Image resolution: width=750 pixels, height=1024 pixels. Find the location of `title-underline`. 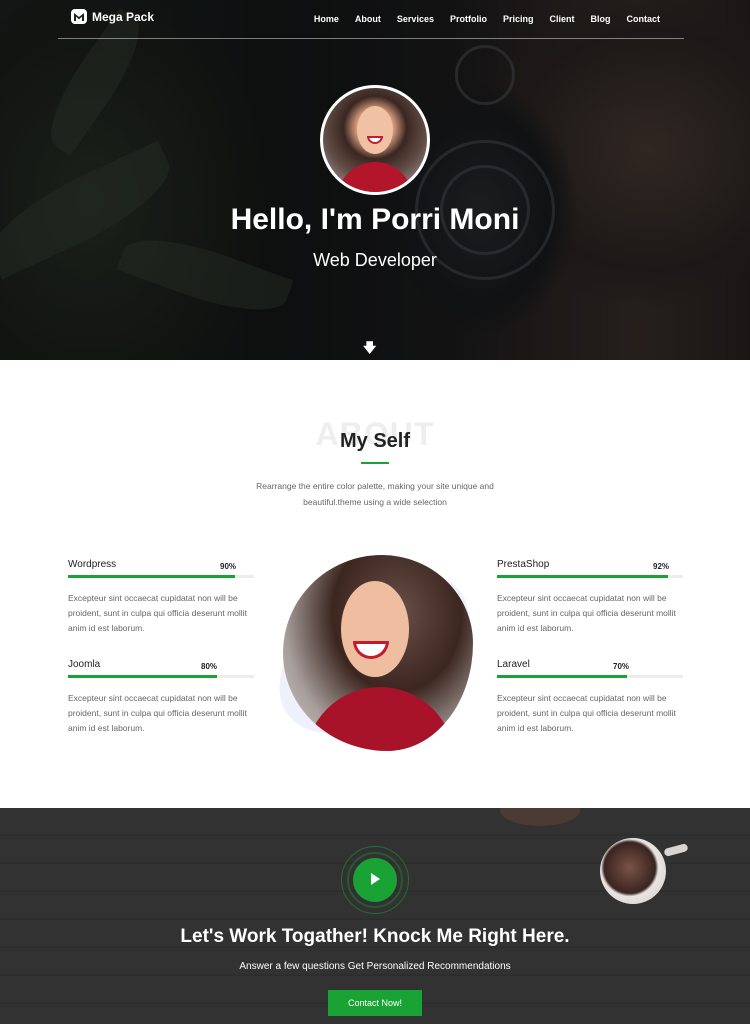

title-underline is located at coordinates (375, 463).